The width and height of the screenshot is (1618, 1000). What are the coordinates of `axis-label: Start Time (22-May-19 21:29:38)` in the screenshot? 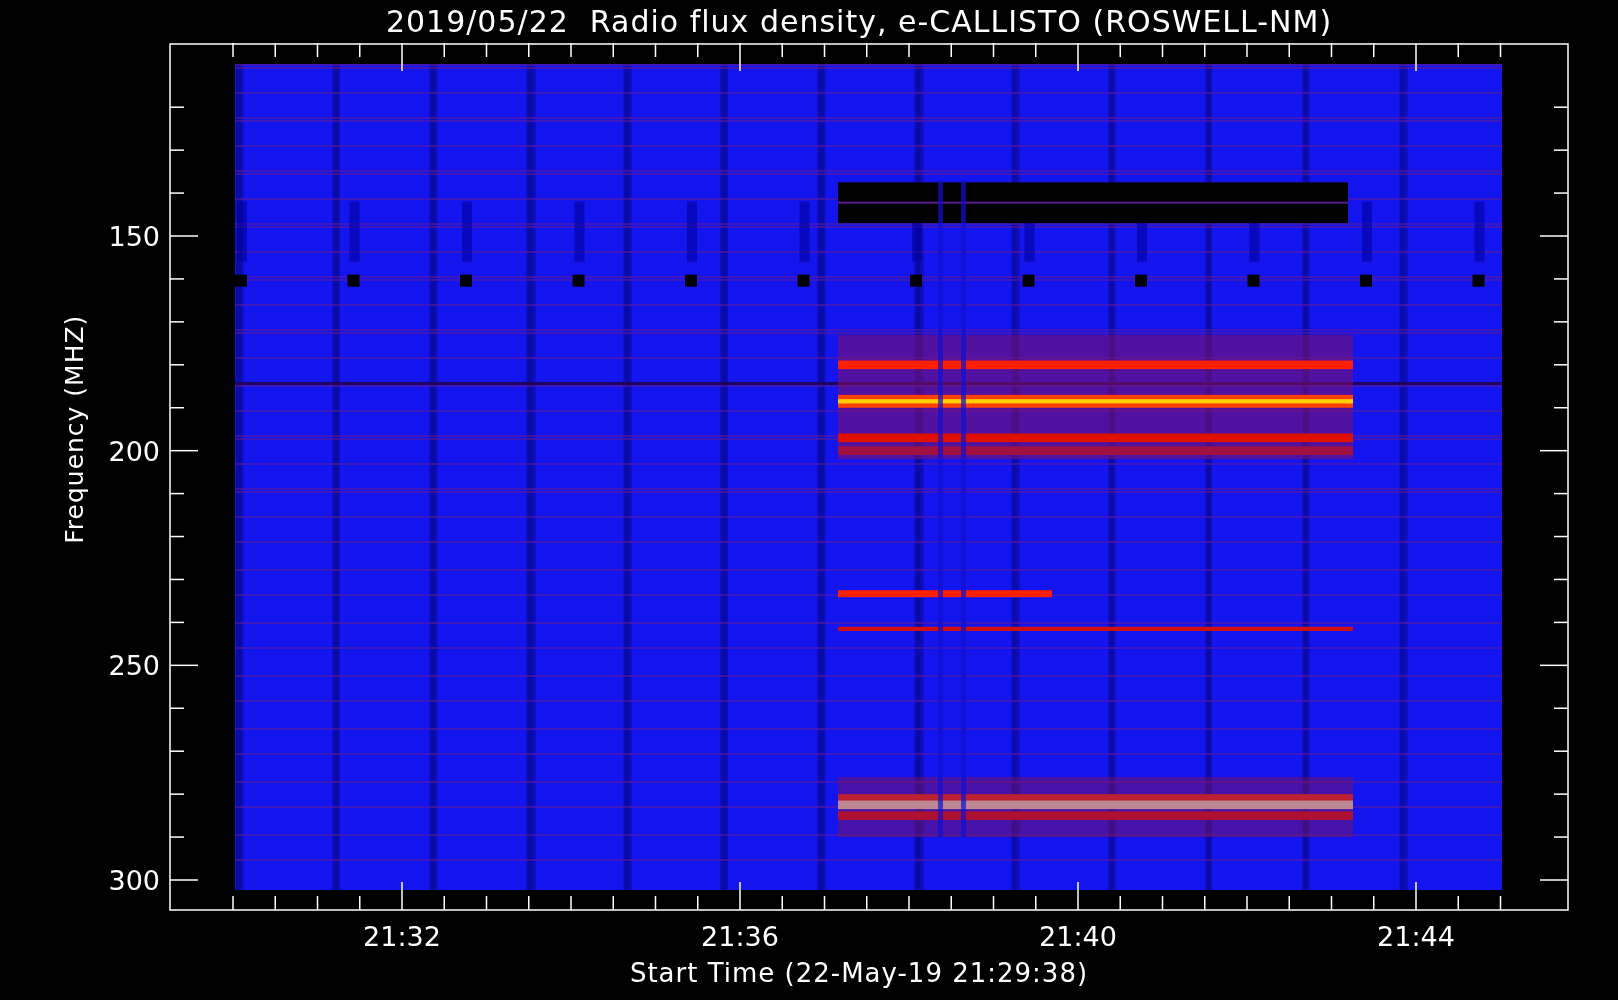 It's located at (859, 973).